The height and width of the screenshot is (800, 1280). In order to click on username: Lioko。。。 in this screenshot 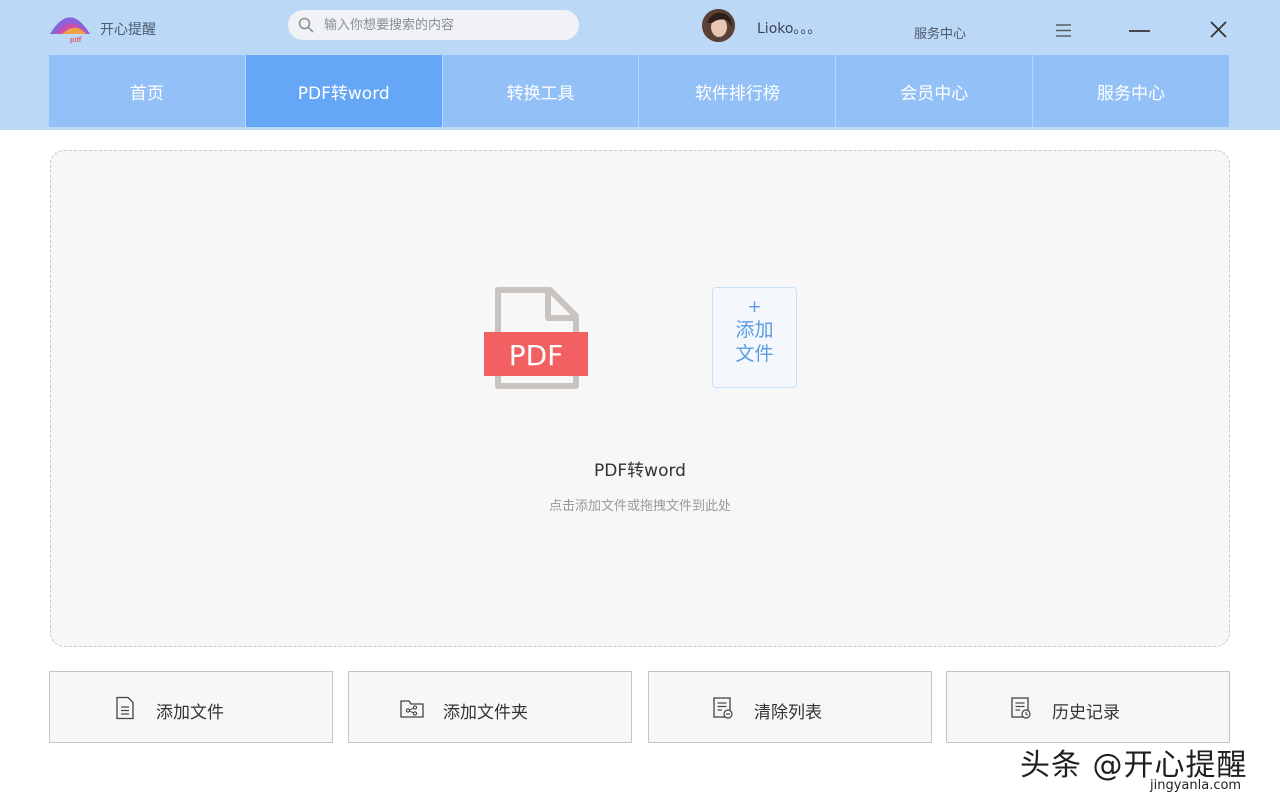, I will do `click(789, 28)`.